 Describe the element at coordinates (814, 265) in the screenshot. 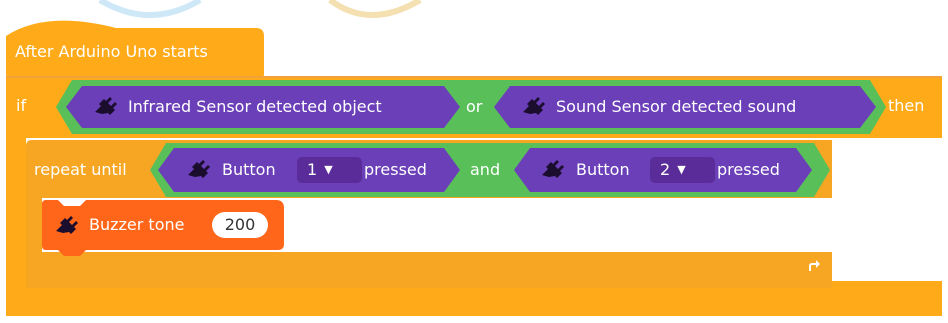

I see `loop-arrow-icon` at that location.